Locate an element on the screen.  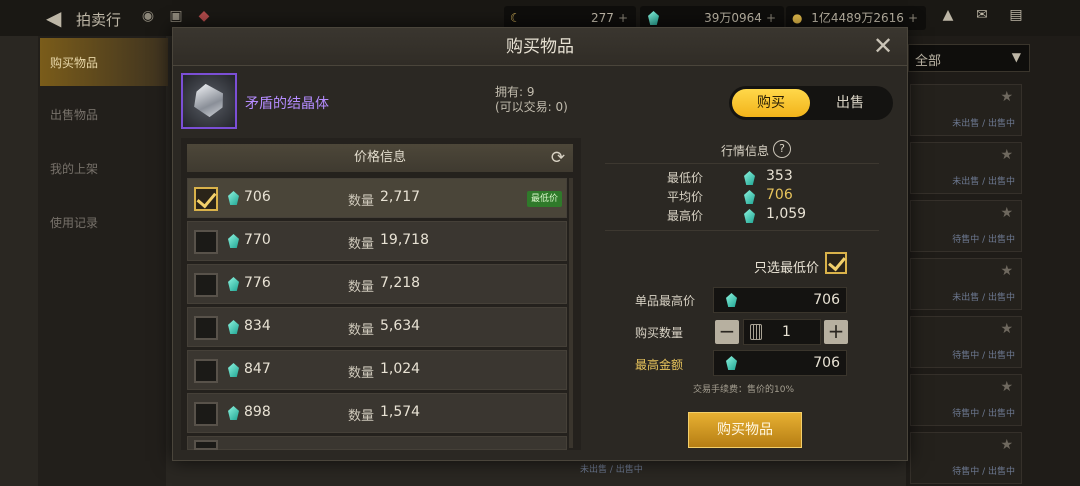
decrease-button: − is located at coordinates (727, 332).